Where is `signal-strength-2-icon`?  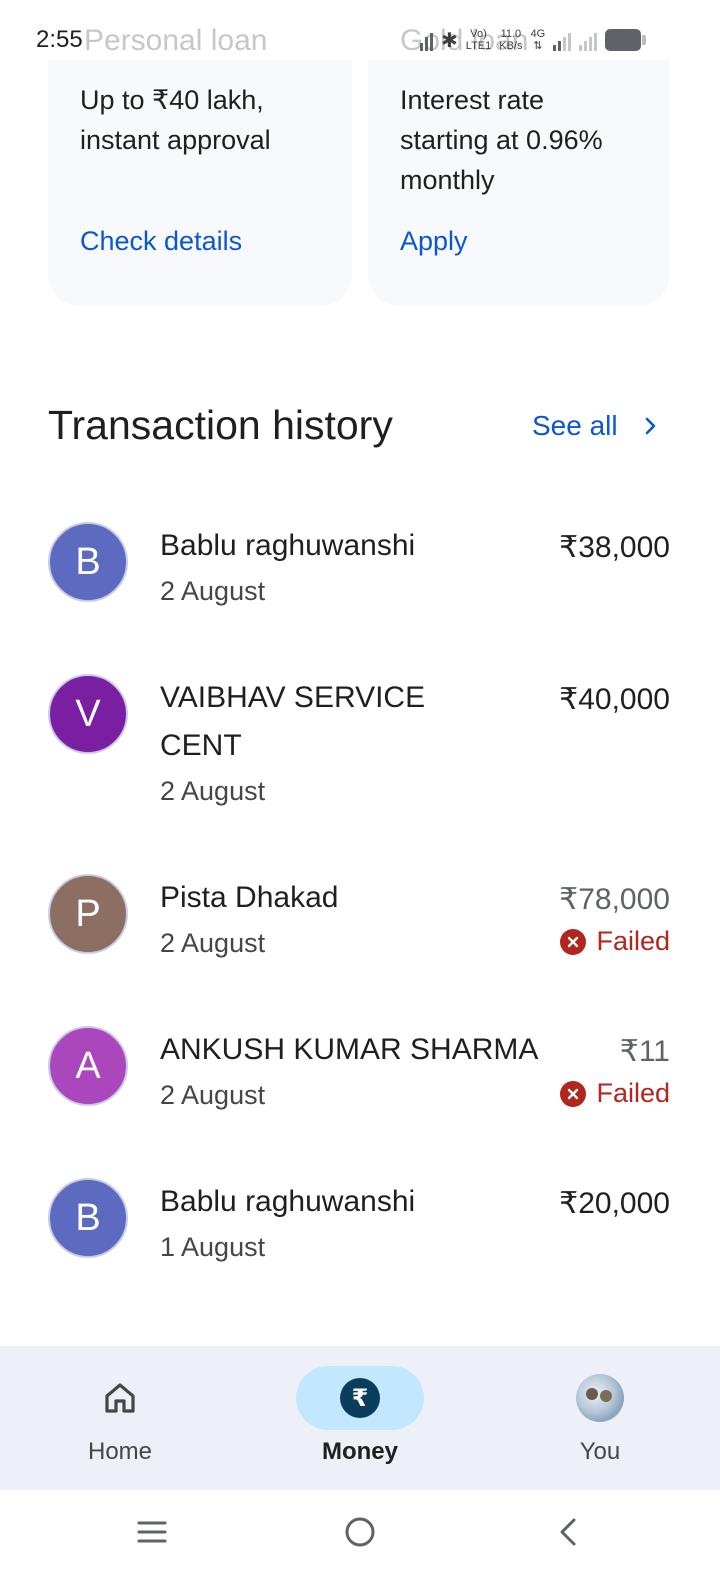
signal-strength-2-icon is located at coordinates (588, 40).